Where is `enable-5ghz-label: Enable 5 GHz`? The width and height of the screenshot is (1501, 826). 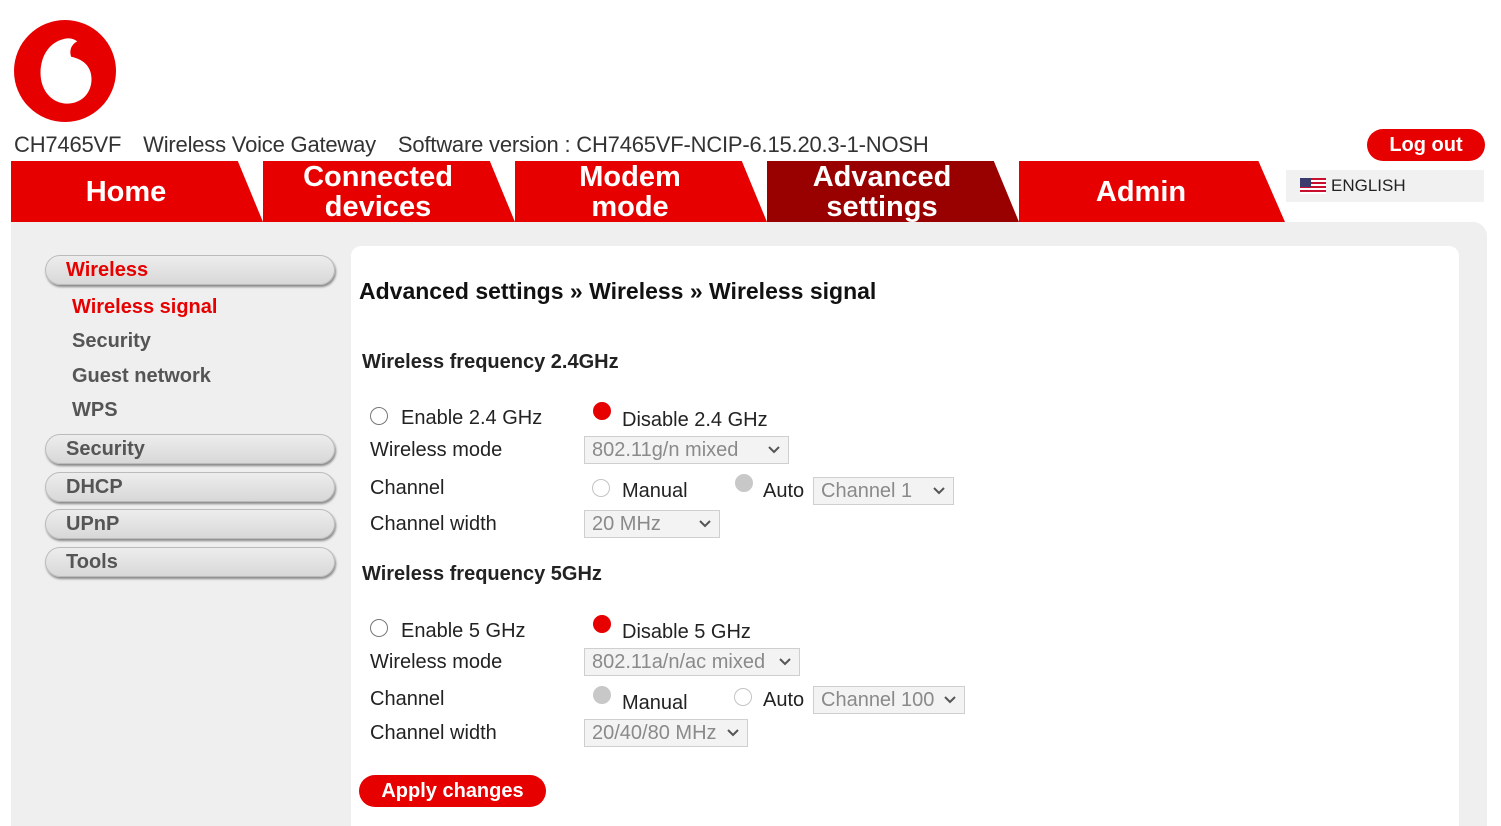
enable-5ghz-label: Enable 5 GHz is located at coordinates (463, 631).